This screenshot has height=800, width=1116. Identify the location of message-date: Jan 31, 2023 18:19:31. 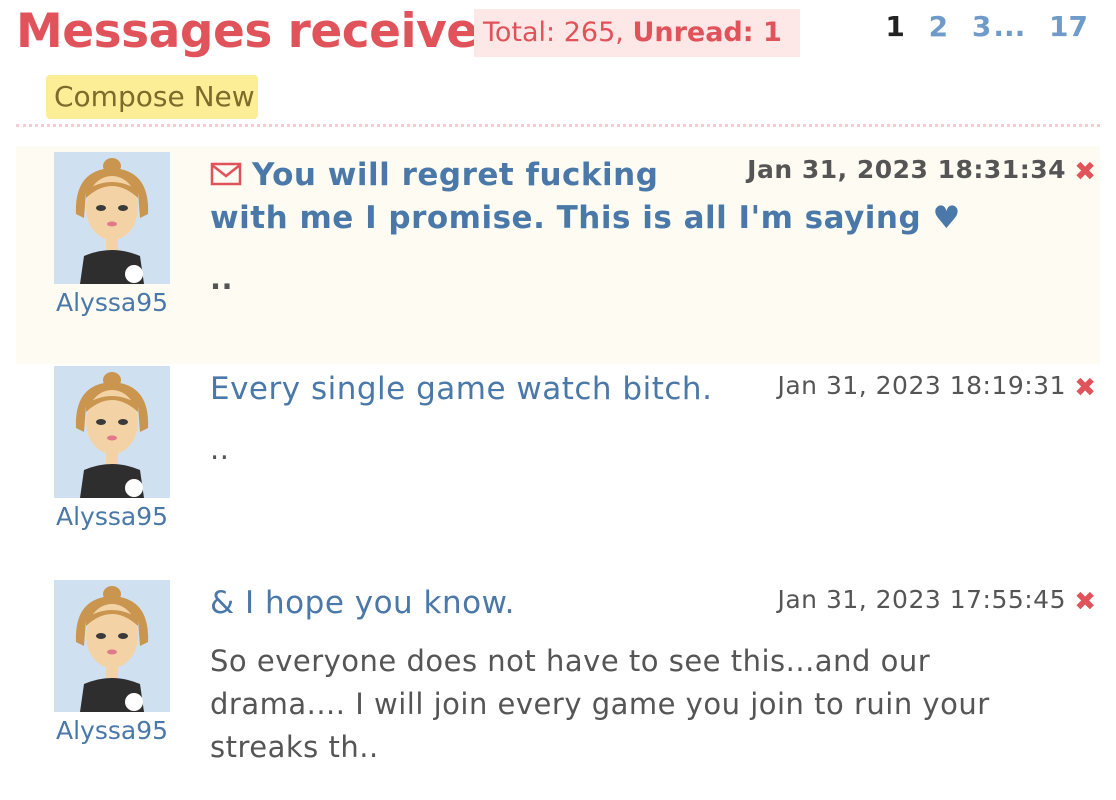
(921, 385).